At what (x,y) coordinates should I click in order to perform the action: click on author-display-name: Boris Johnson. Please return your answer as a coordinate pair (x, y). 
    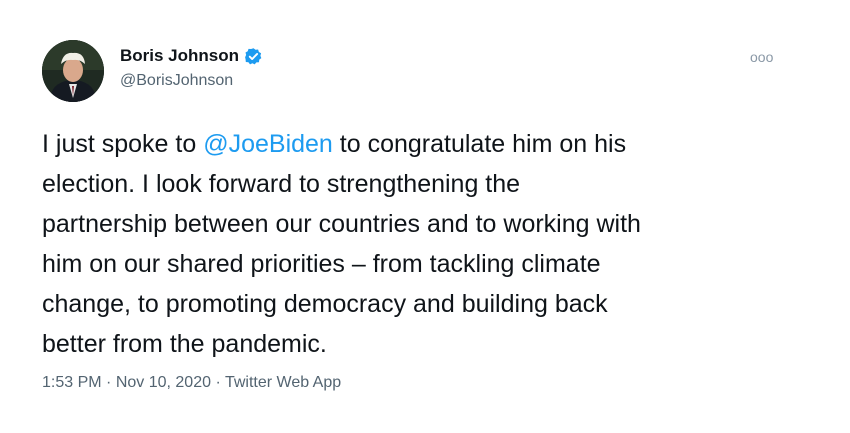
    Looking at the image, I should click on (179, 56).